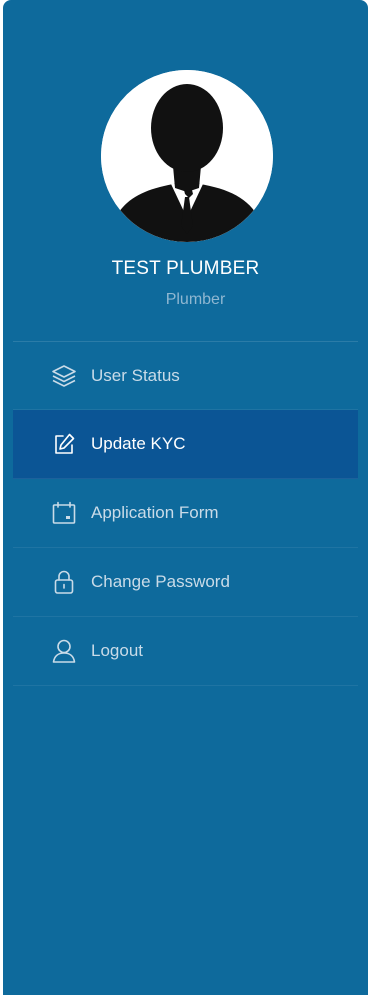  I want to click on calendar-icon, so click(64, 513).